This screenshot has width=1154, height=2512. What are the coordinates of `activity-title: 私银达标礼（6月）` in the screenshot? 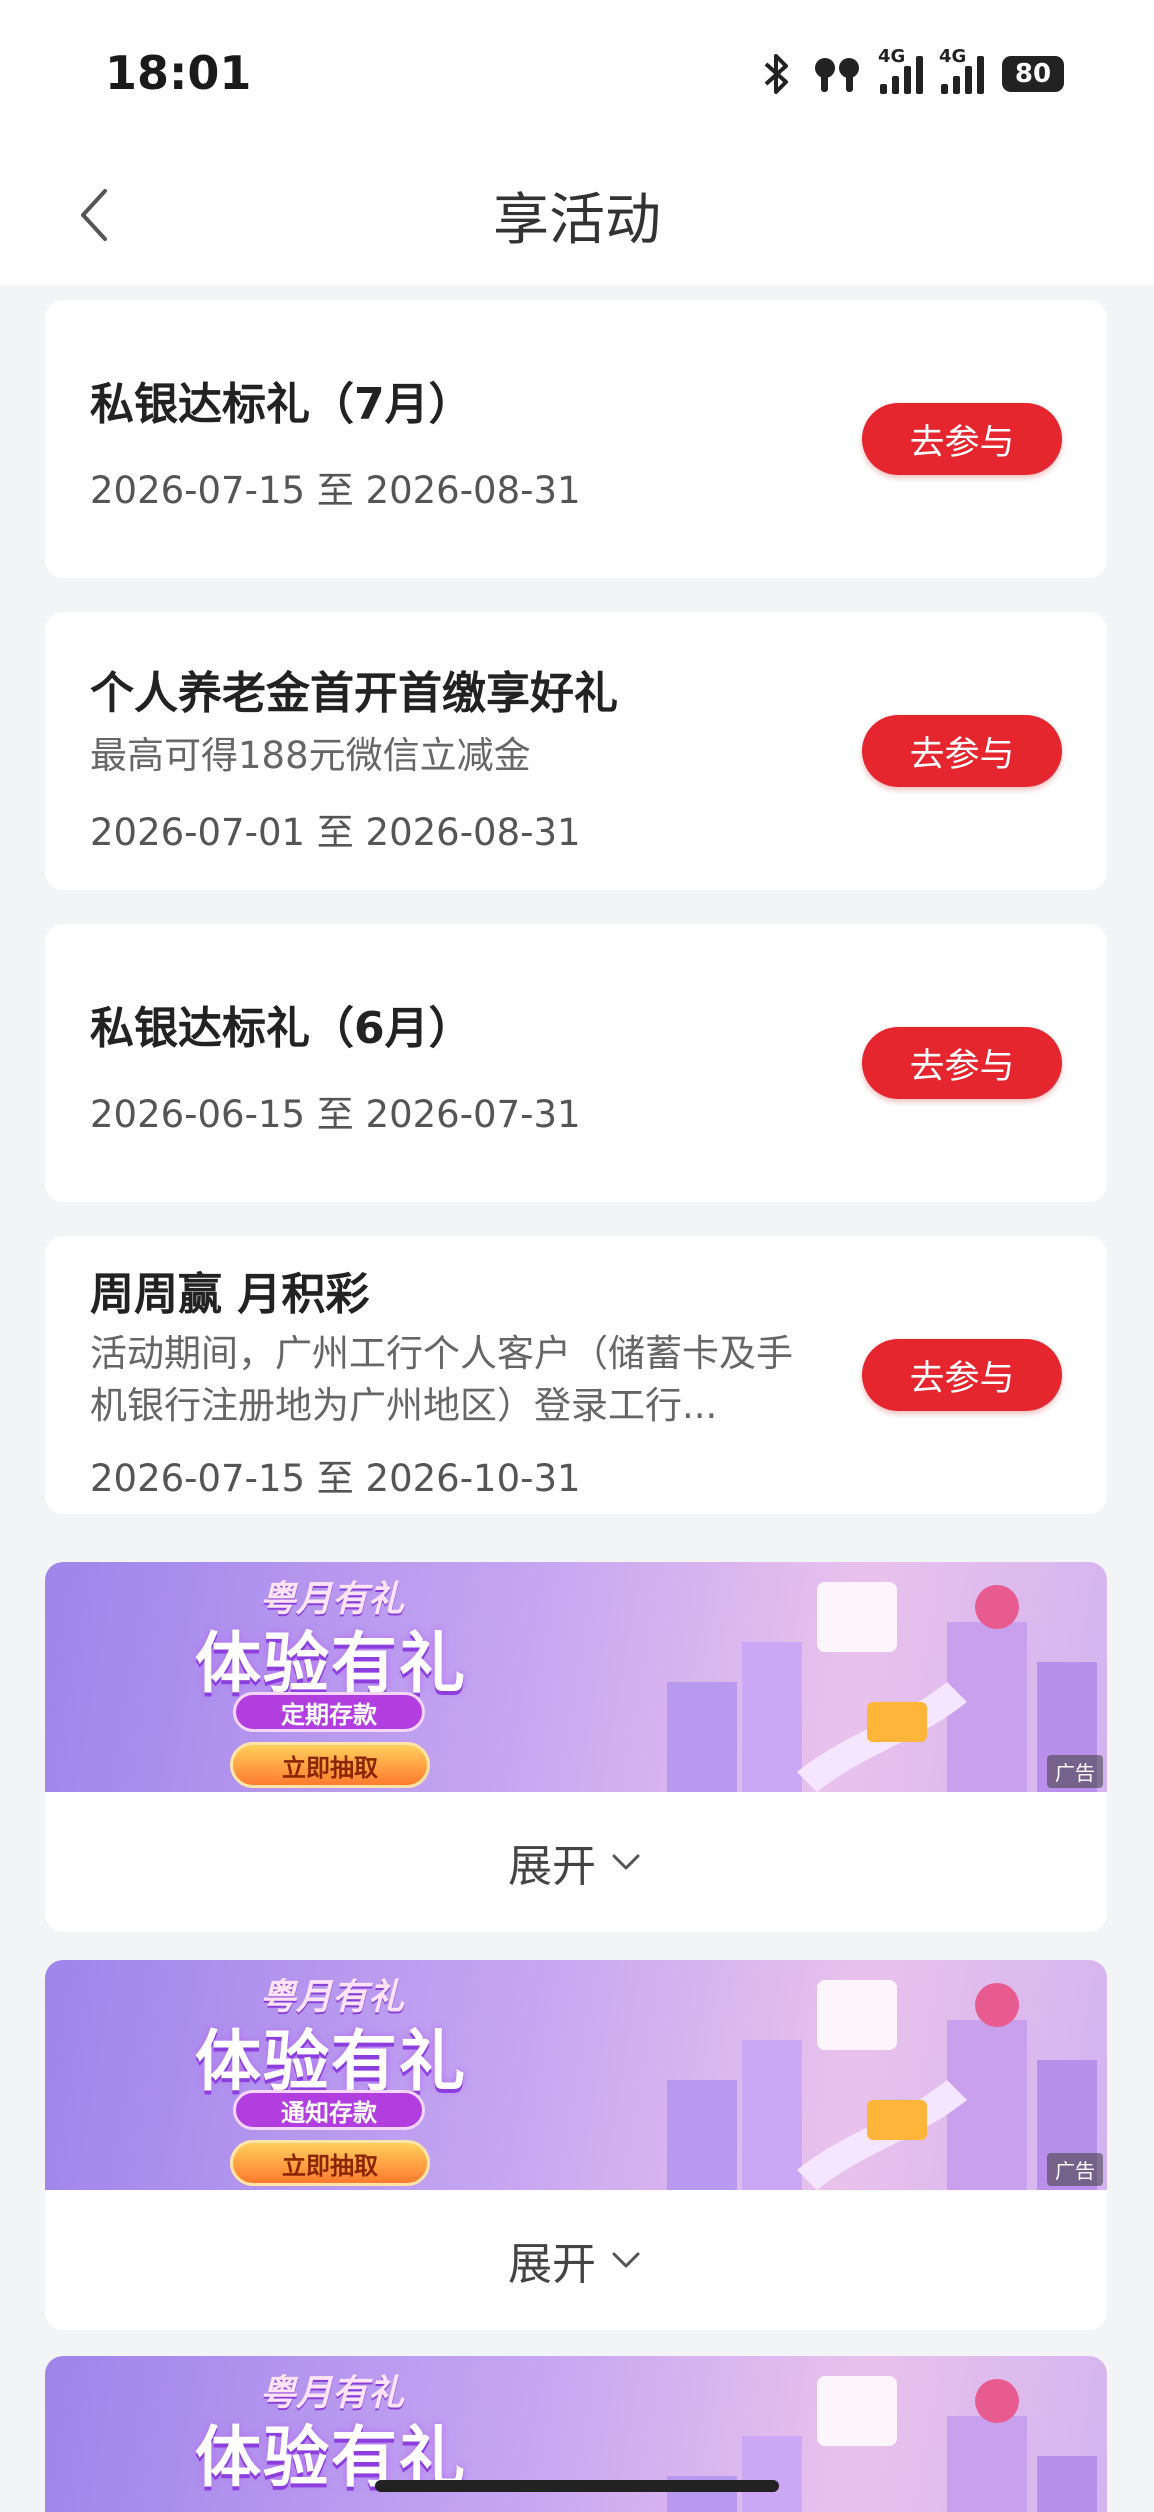 It's located at (281, 1028).